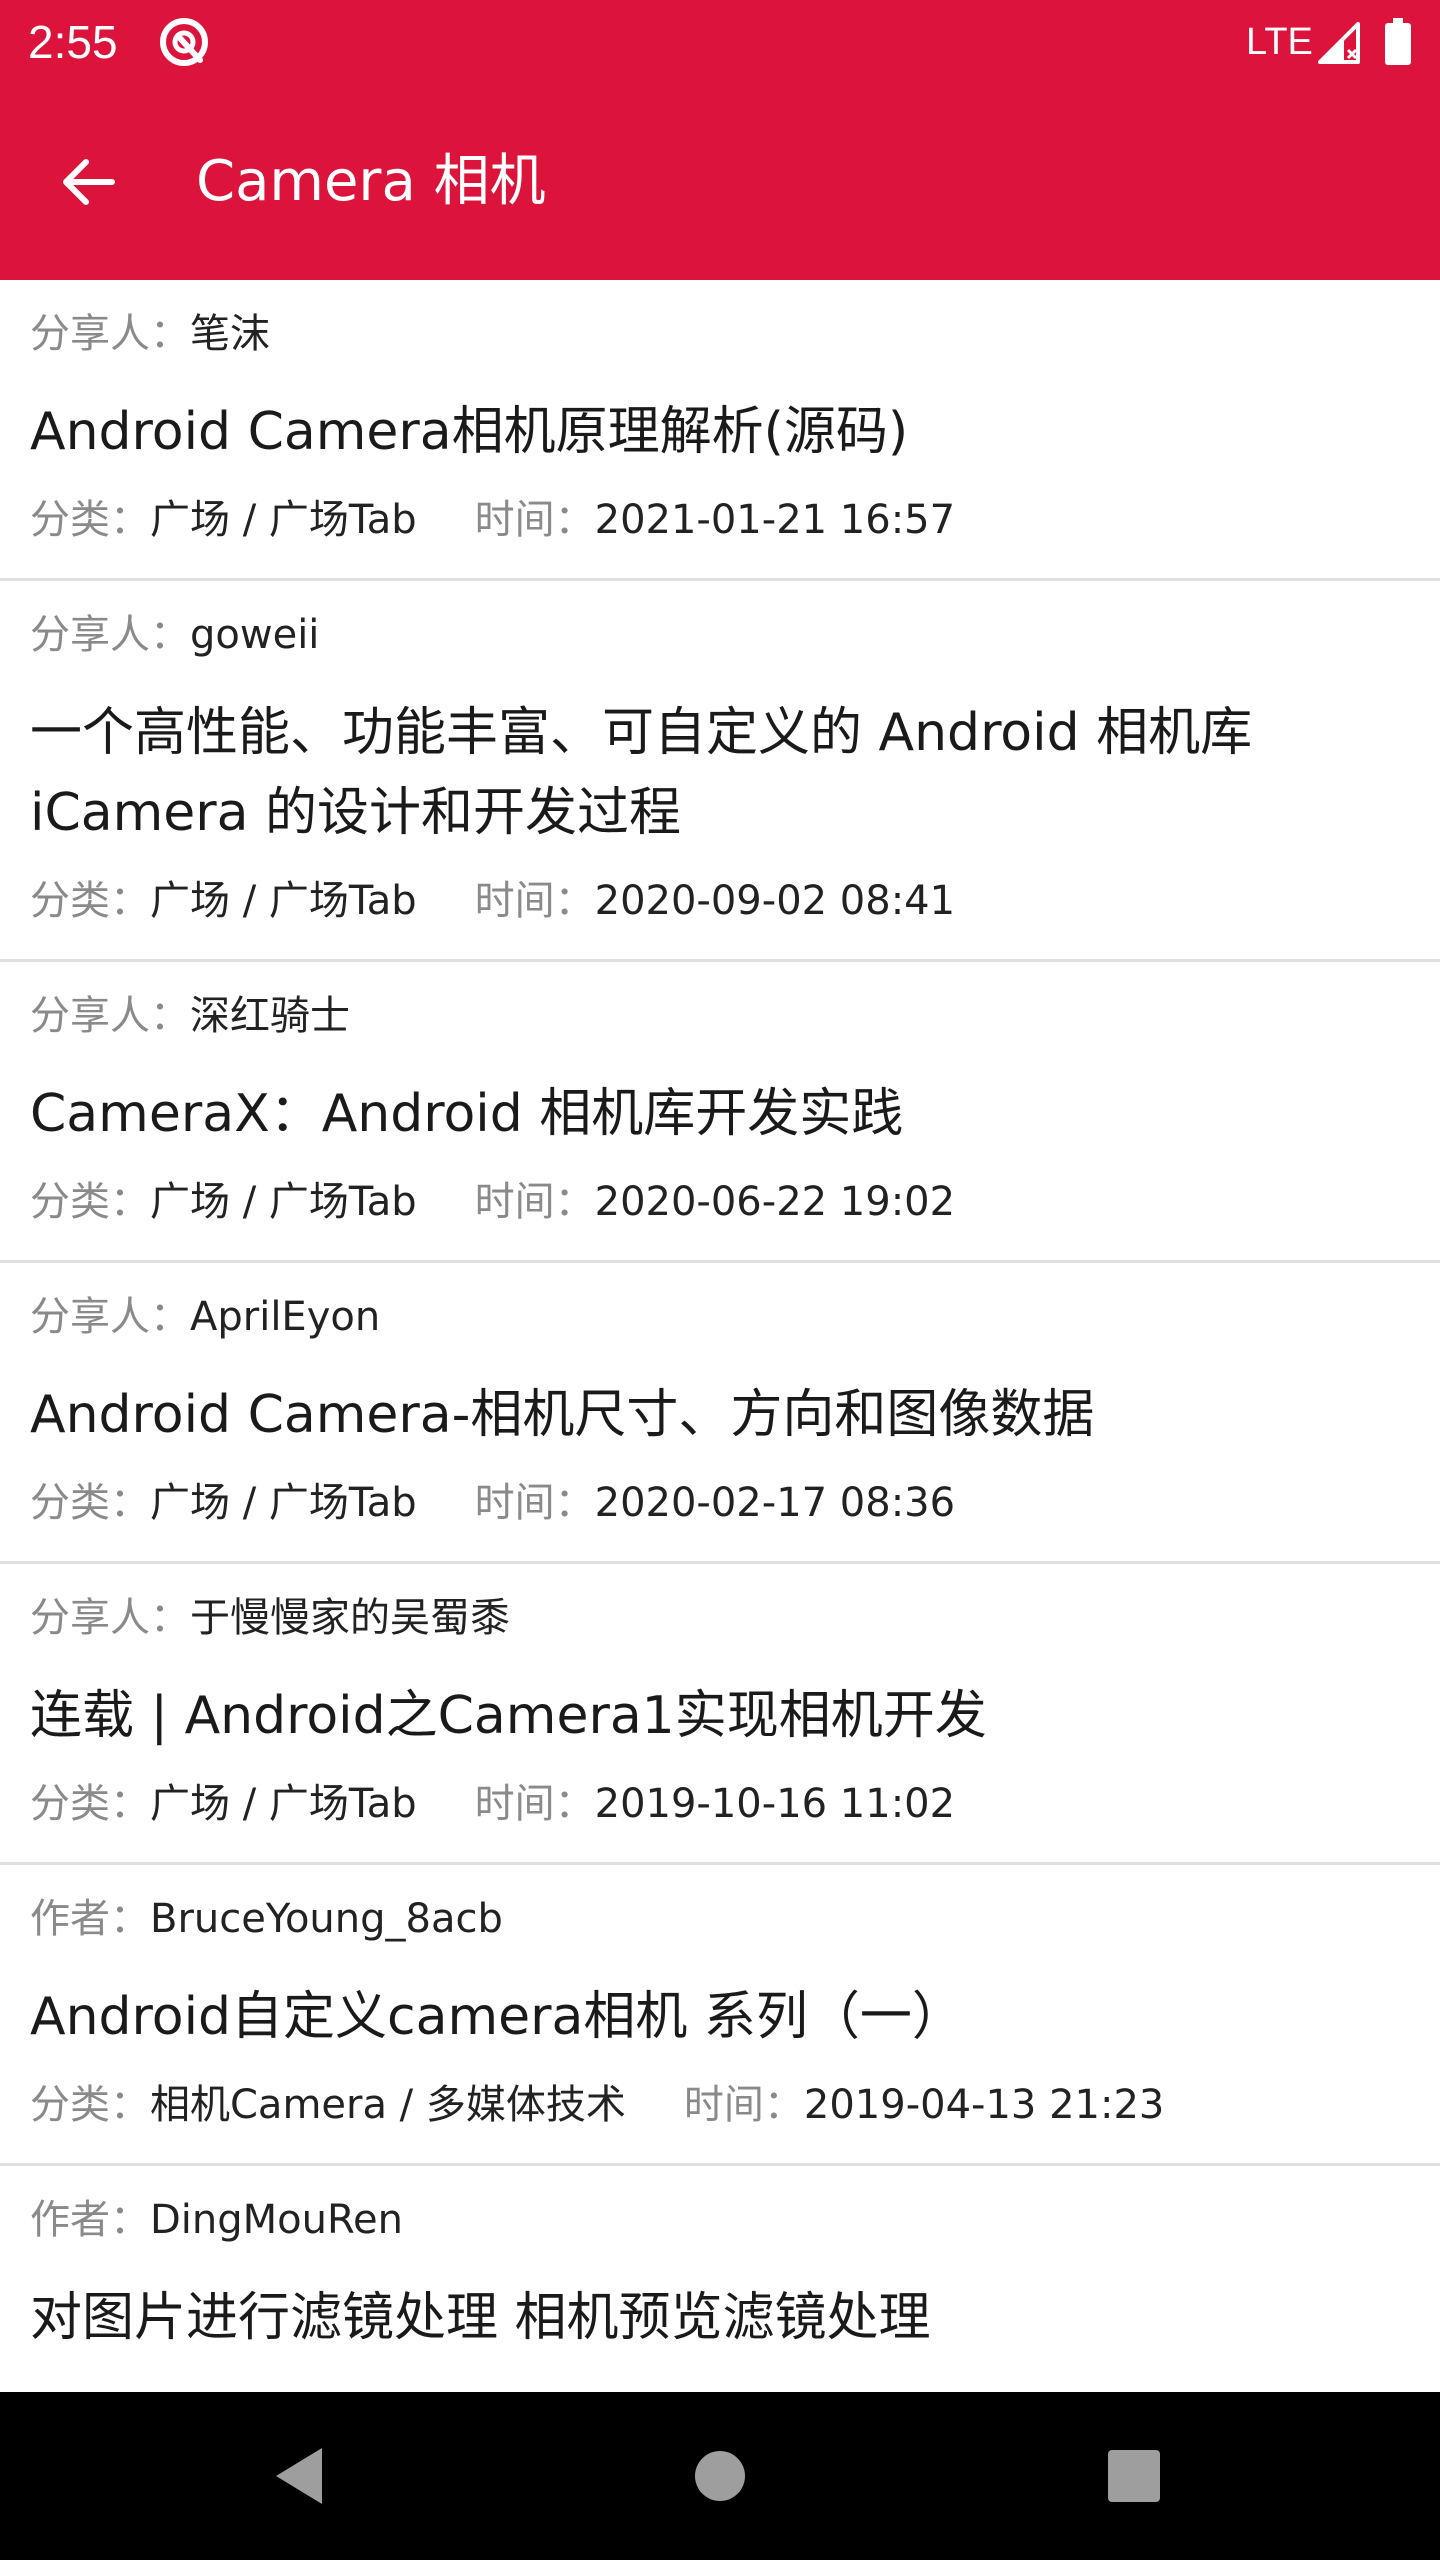 This screenshot has height=2560, width=1440. Describe the element at coordinates (720, 1016) in the screenshot. I see `author-line: 分享人：深红骑士` at that location.